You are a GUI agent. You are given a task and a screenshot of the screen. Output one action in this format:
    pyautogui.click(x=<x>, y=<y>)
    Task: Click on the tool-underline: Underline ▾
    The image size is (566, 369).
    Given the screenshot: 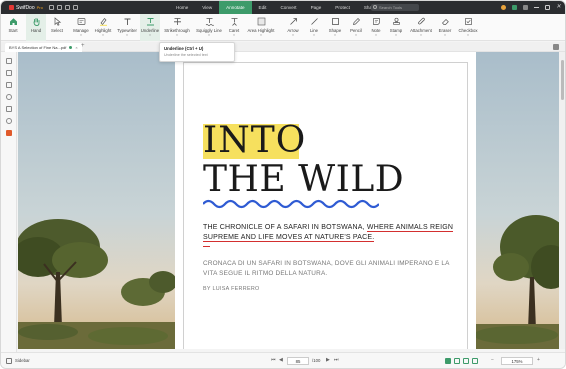 What is the action you would take?
    pyautogui.click(x=150, y=27)
    